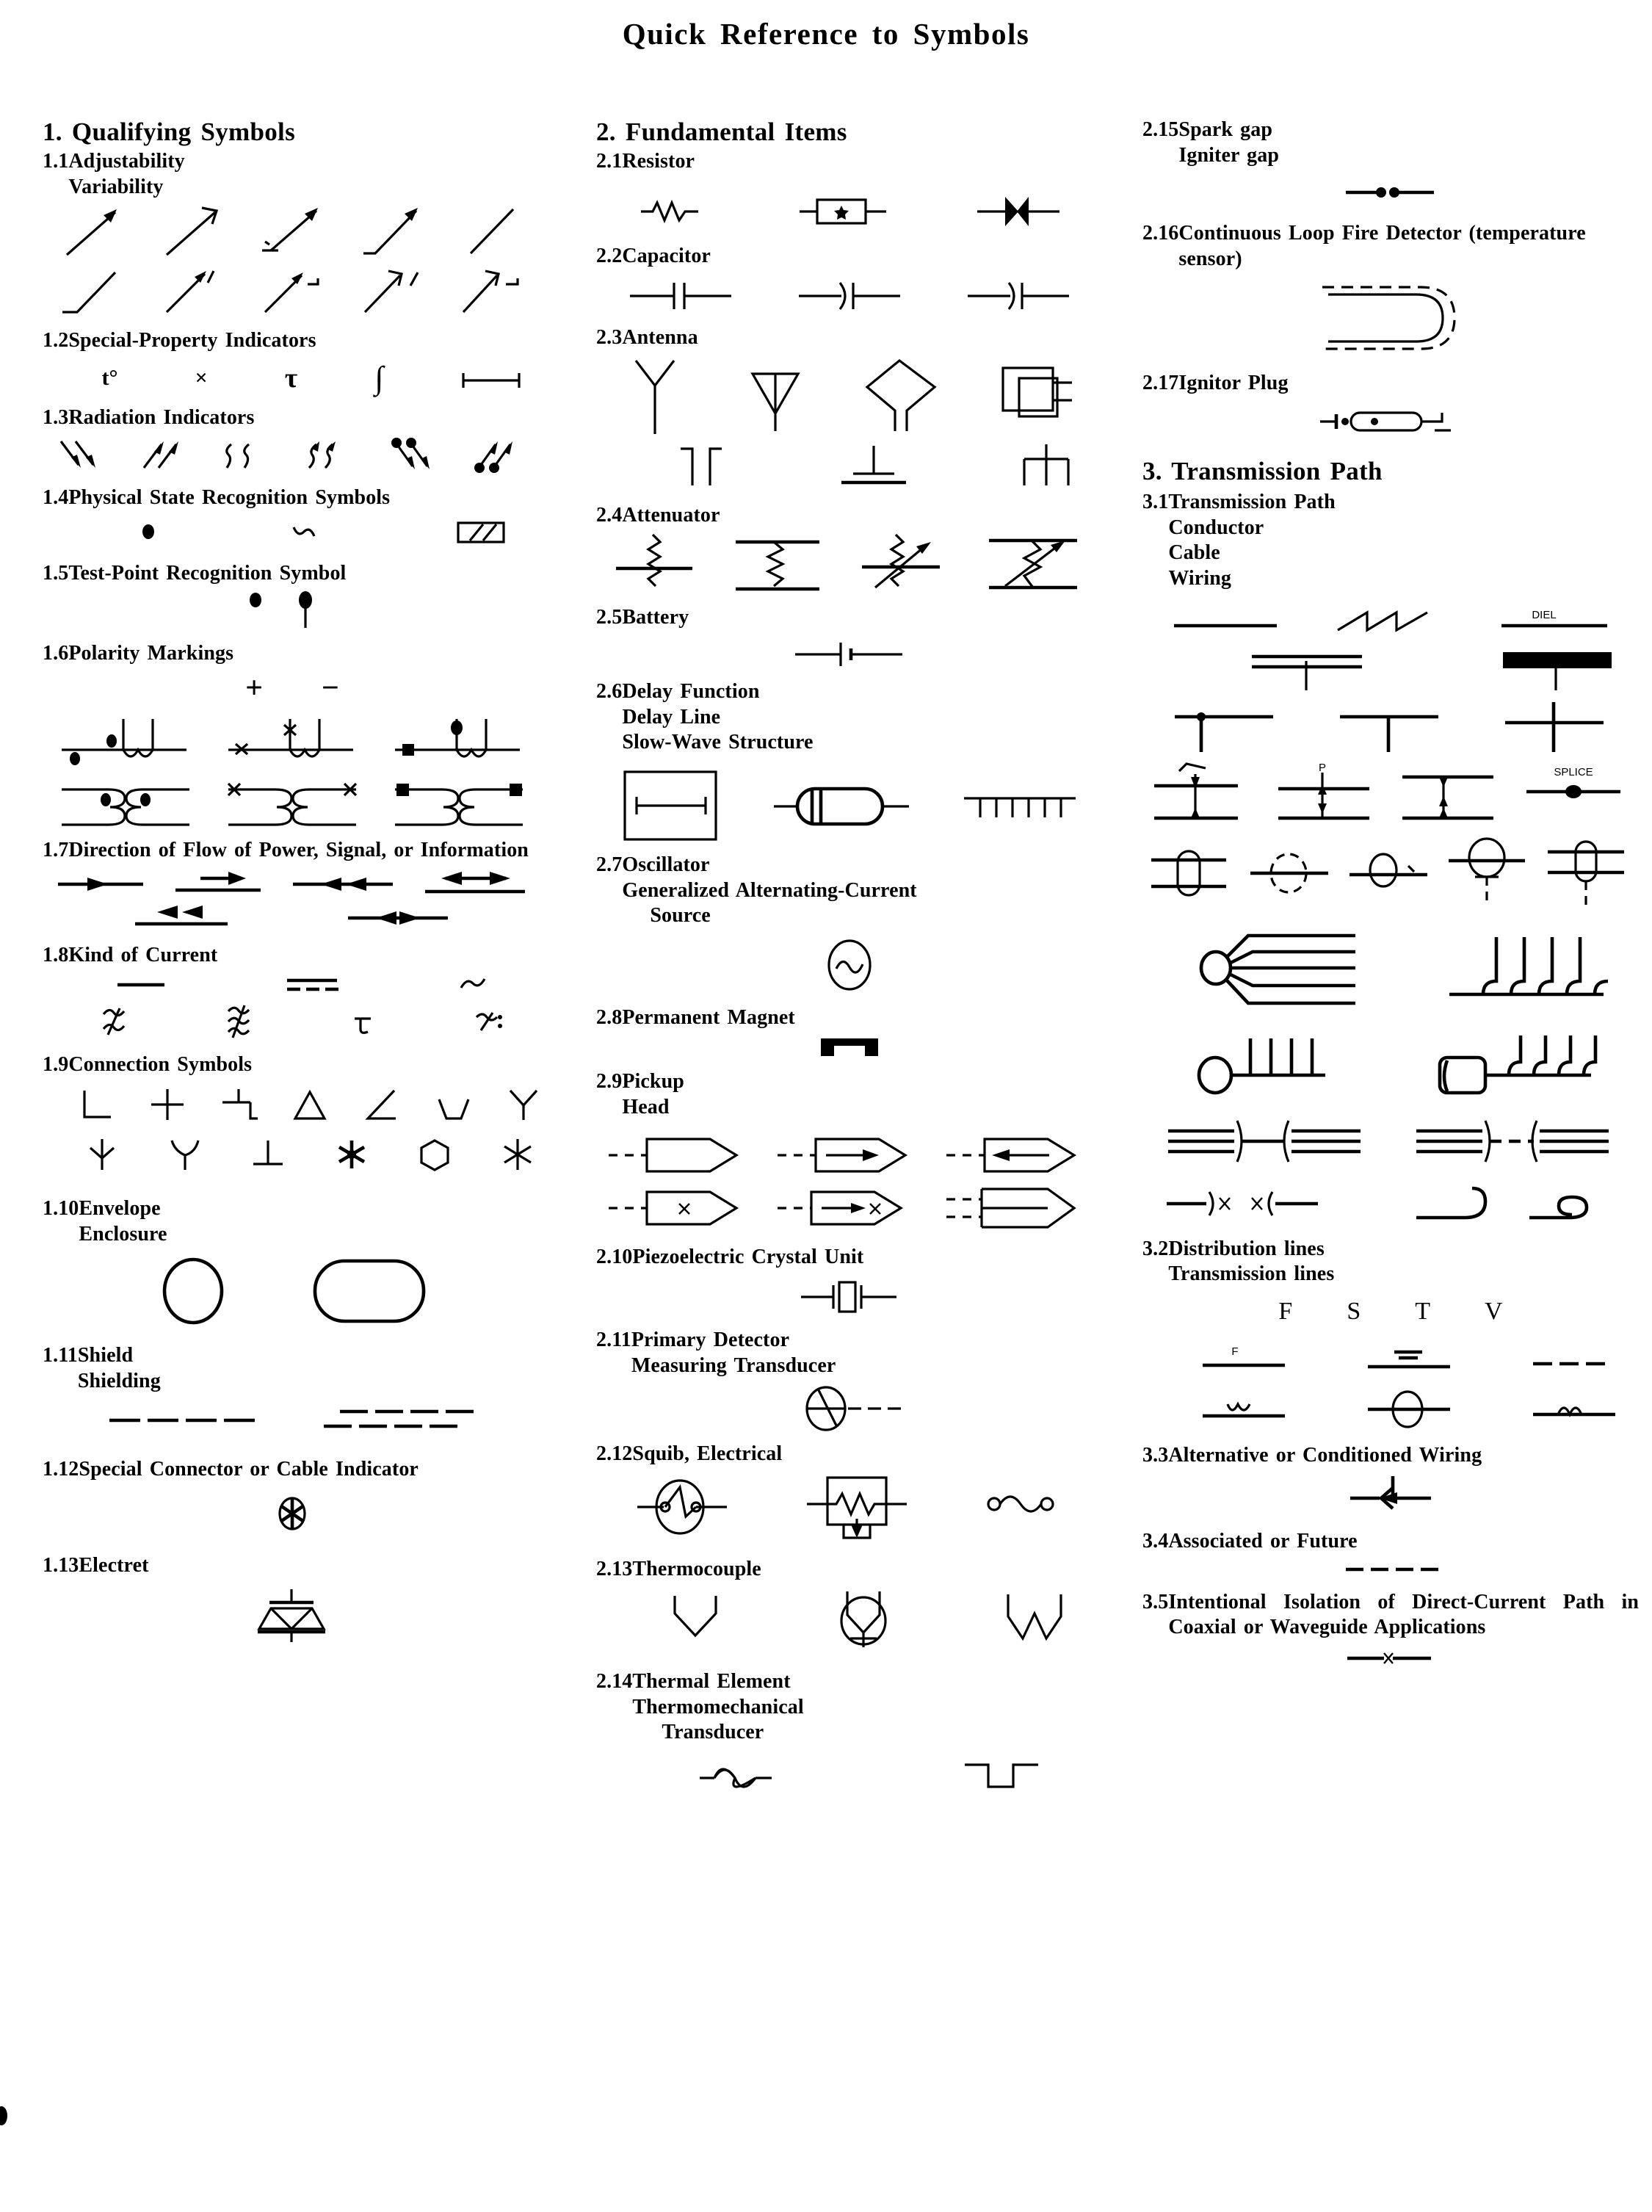  Describe the element at coordinates (61, 1209) in the screenshot. I see `entry-number: 1.10` at that location.